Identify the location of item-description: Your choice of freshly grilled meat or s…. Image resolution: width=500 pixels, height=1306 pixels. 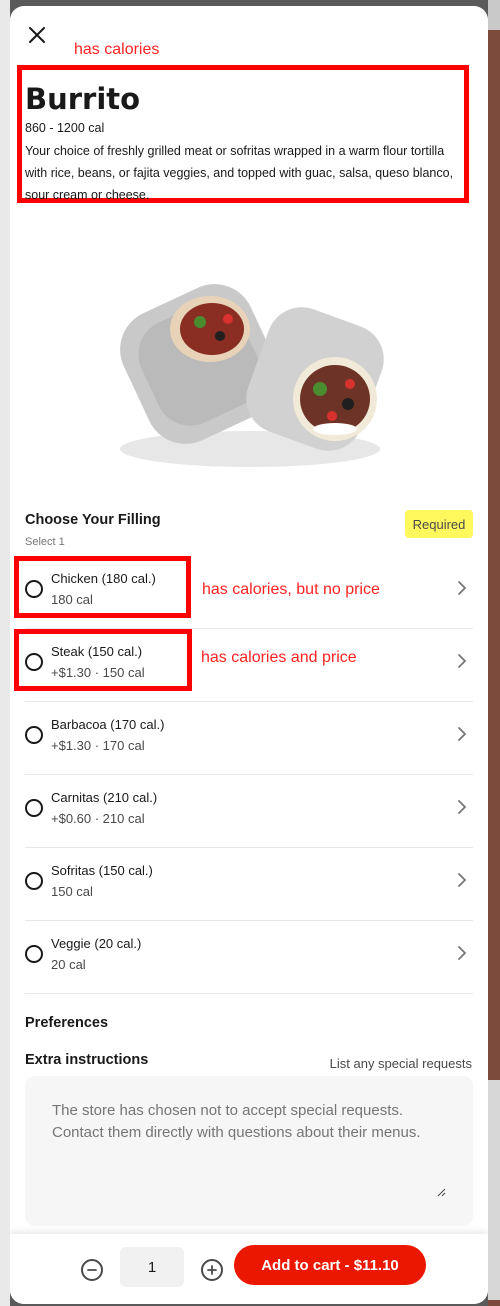
(239, 173).